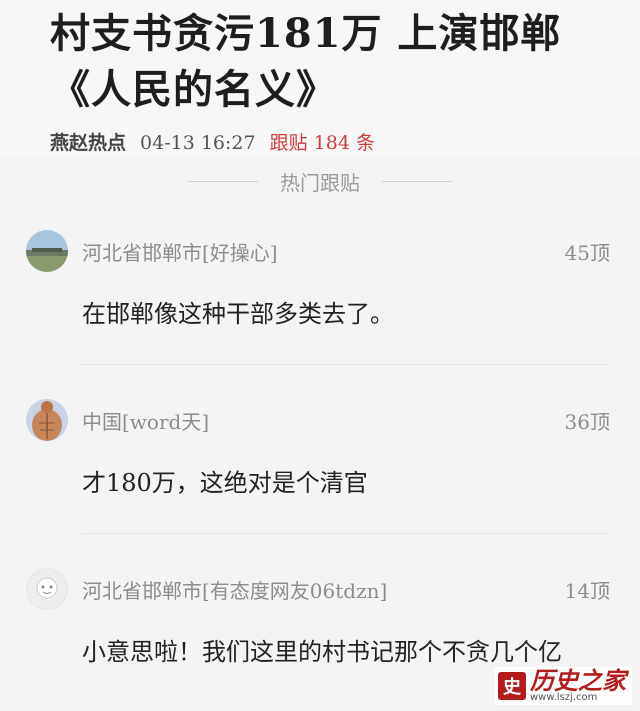  I want to click on article-title: 村支书贪污181万 上演邯郸 《人民的名义》, so click(345, 62).